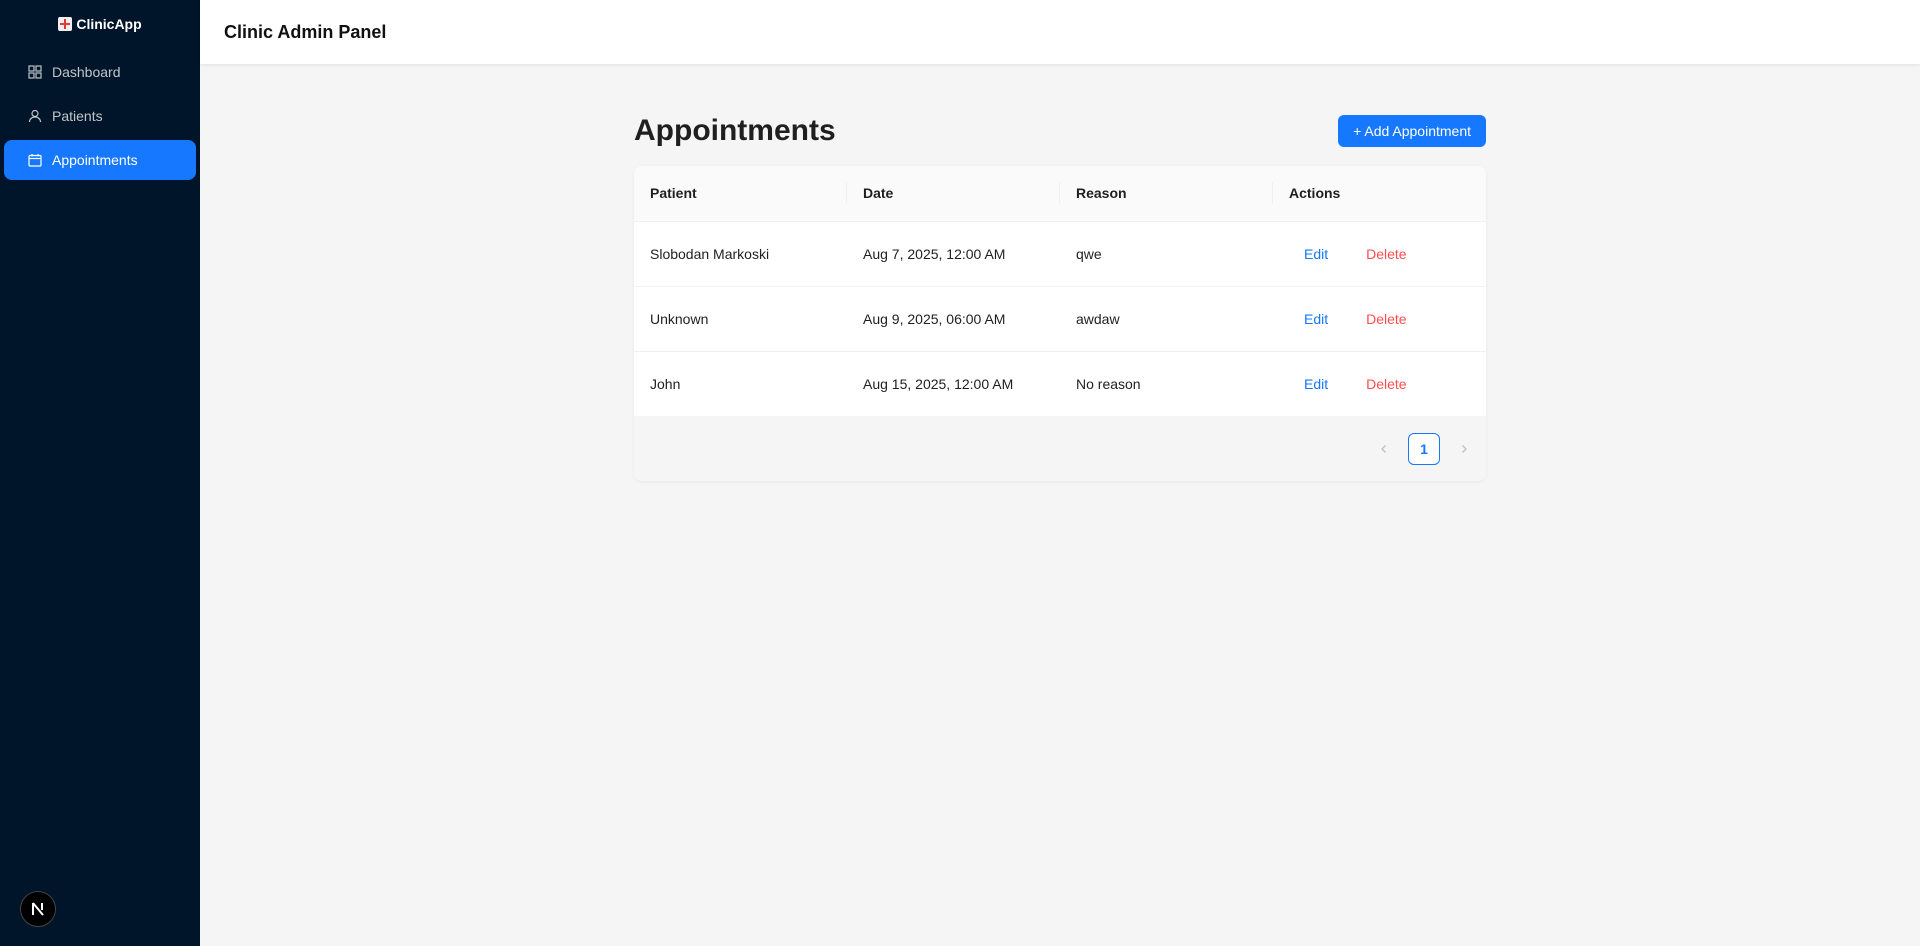 The width and height of the screenshot is (1920, 946). I want to click on chevron-right-icon, so click(1464, 448).